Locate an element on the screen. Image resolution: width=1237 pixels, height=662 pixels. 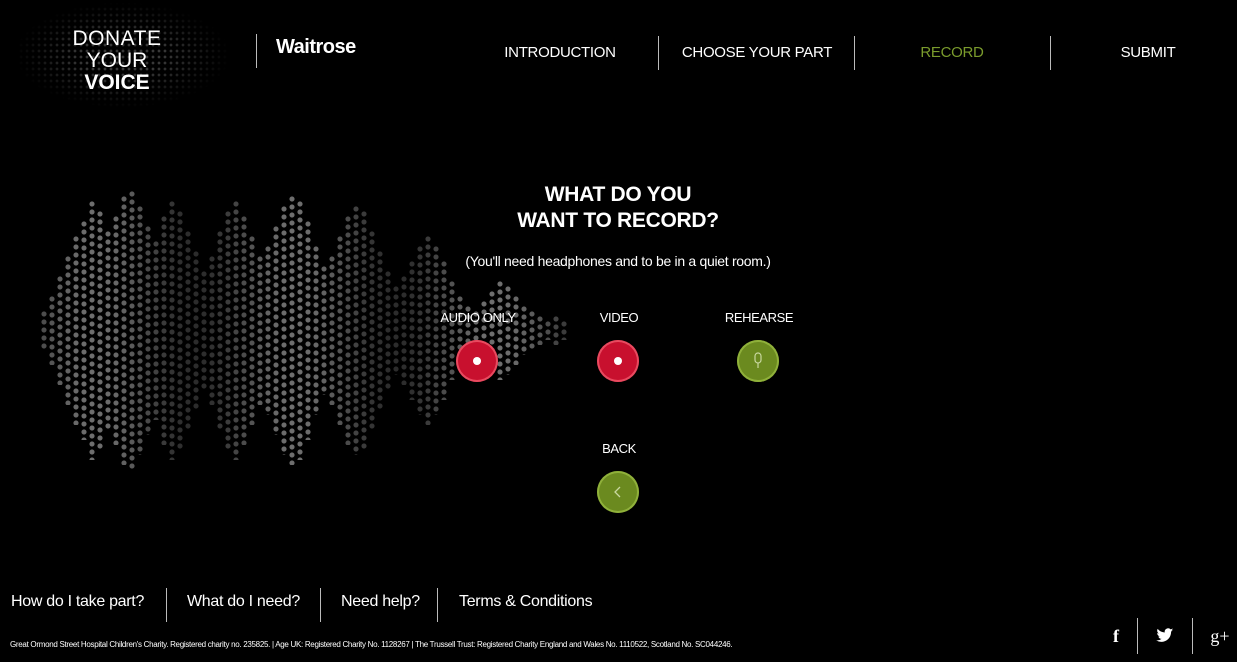
twitter-bird-icon is located at coordinates (1165, 635).